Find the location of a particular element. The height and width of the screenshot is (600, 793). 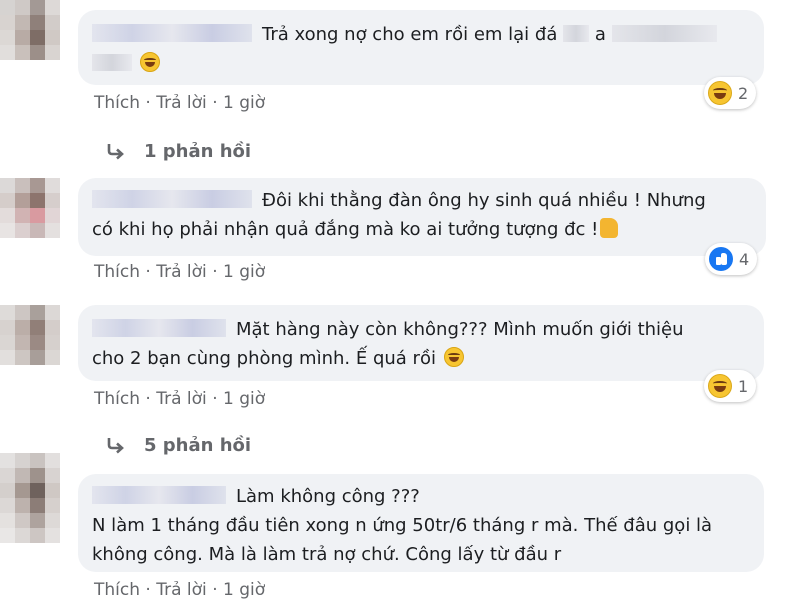

reaction-count: 4 is located at coordinates (744, 259).